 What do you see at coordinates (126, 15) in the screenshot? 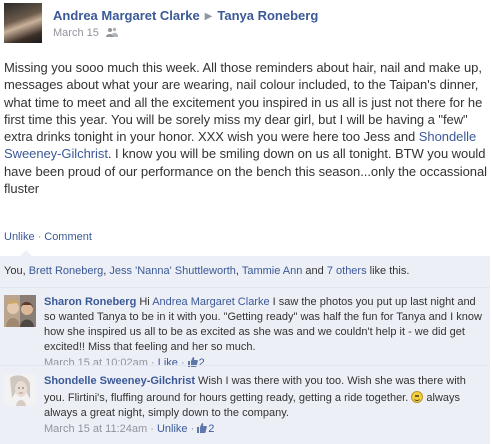
I see `author-link: Andrea Margaret Clarke` at bounding box center [126, 15].